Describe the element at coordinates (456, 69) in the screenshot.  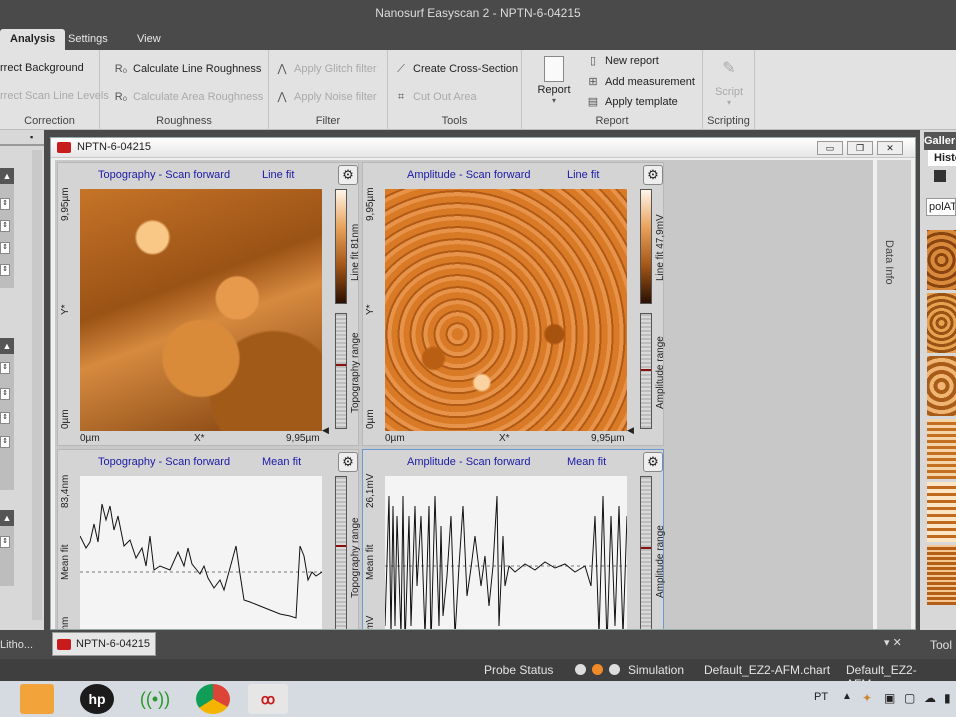
I see `create-cross-section-button: ⟋ Create Cross-Section` at that location.